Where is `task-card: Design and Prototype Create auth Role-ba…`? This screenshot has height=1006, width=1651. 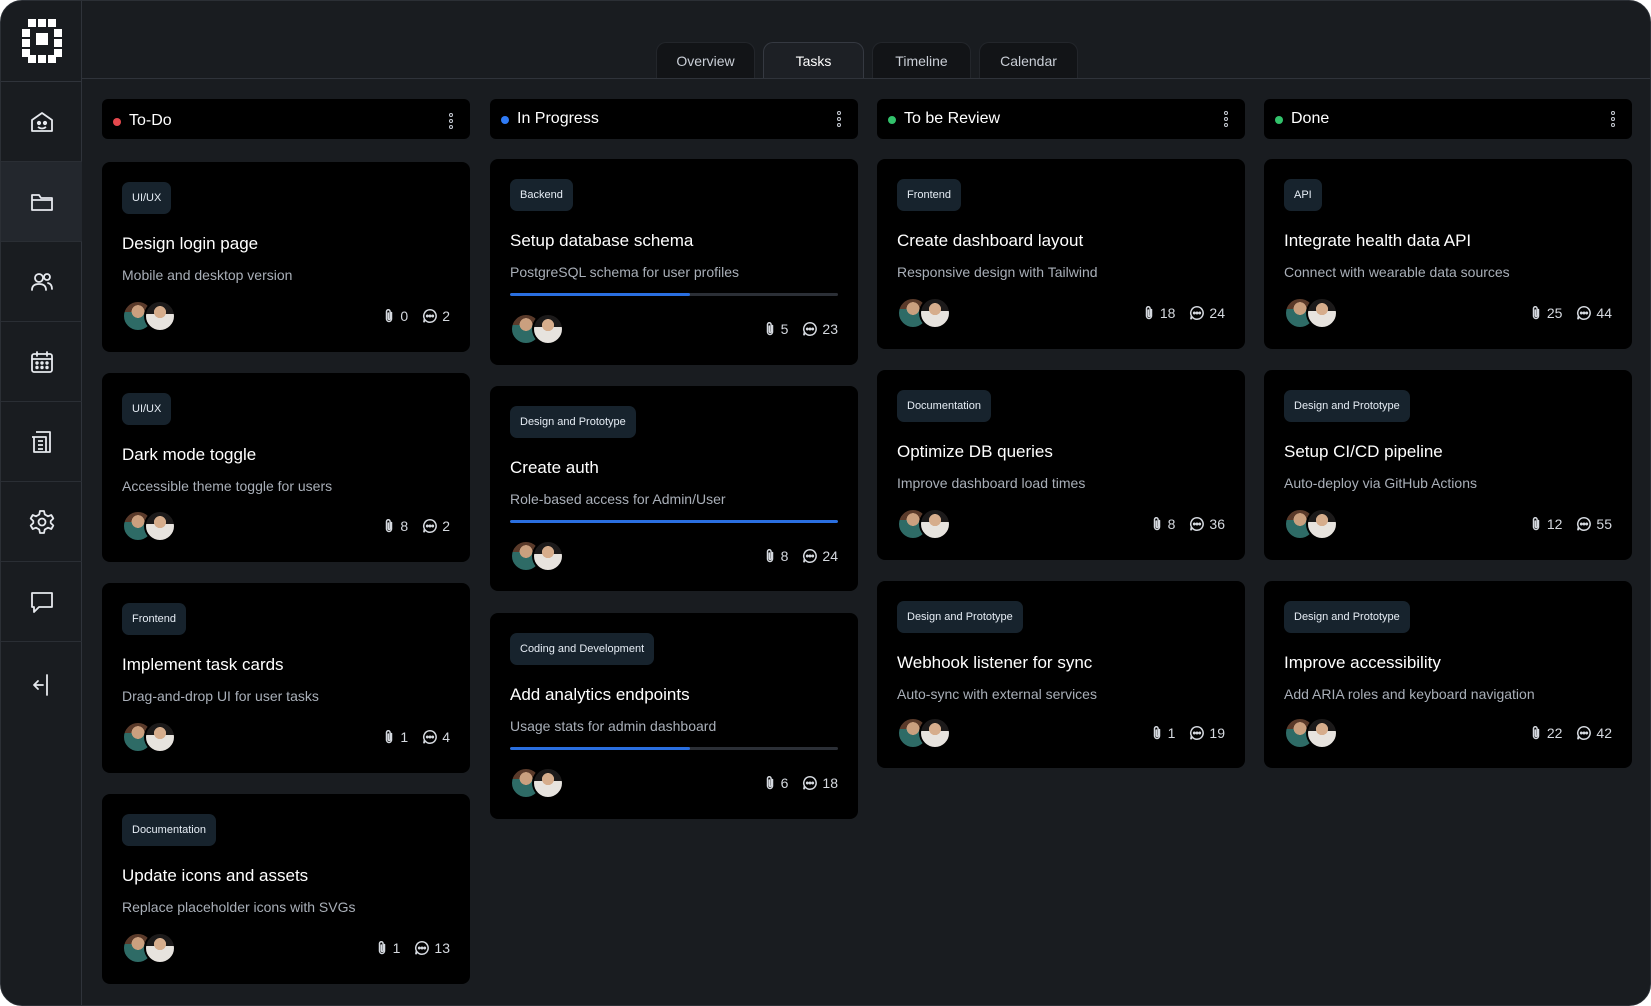 task-card: Design and Prototype Create auth Role-ba… is located at coordinates (674, 488).